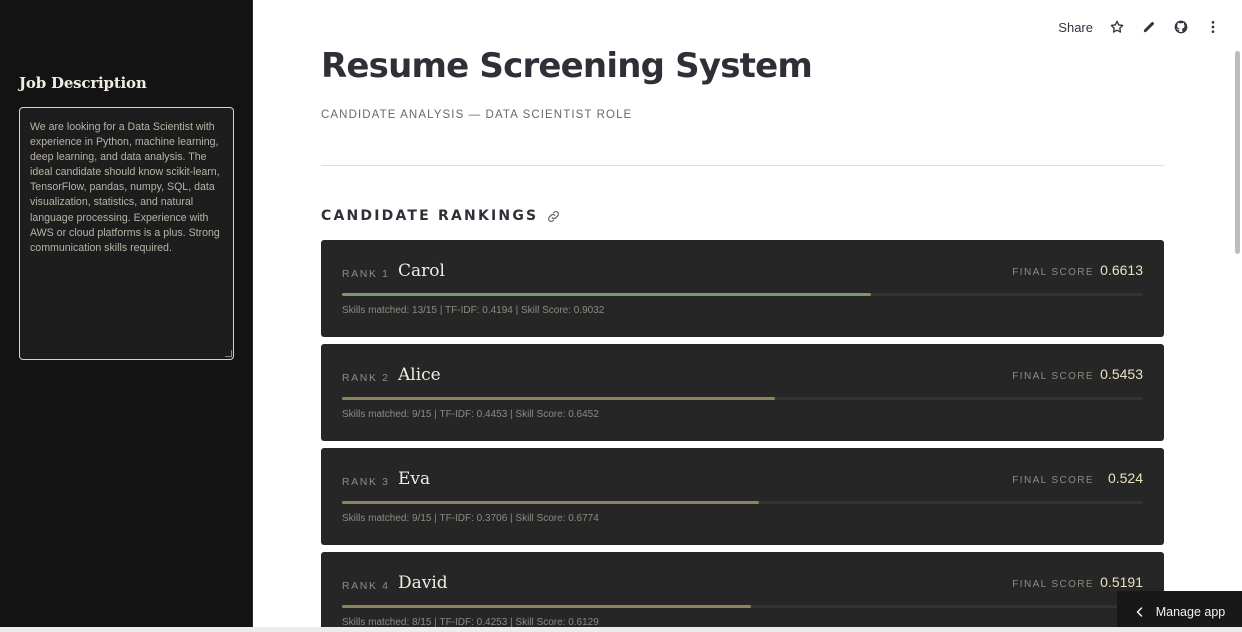  I want to click on share-button: Share, so click(1075, 27).